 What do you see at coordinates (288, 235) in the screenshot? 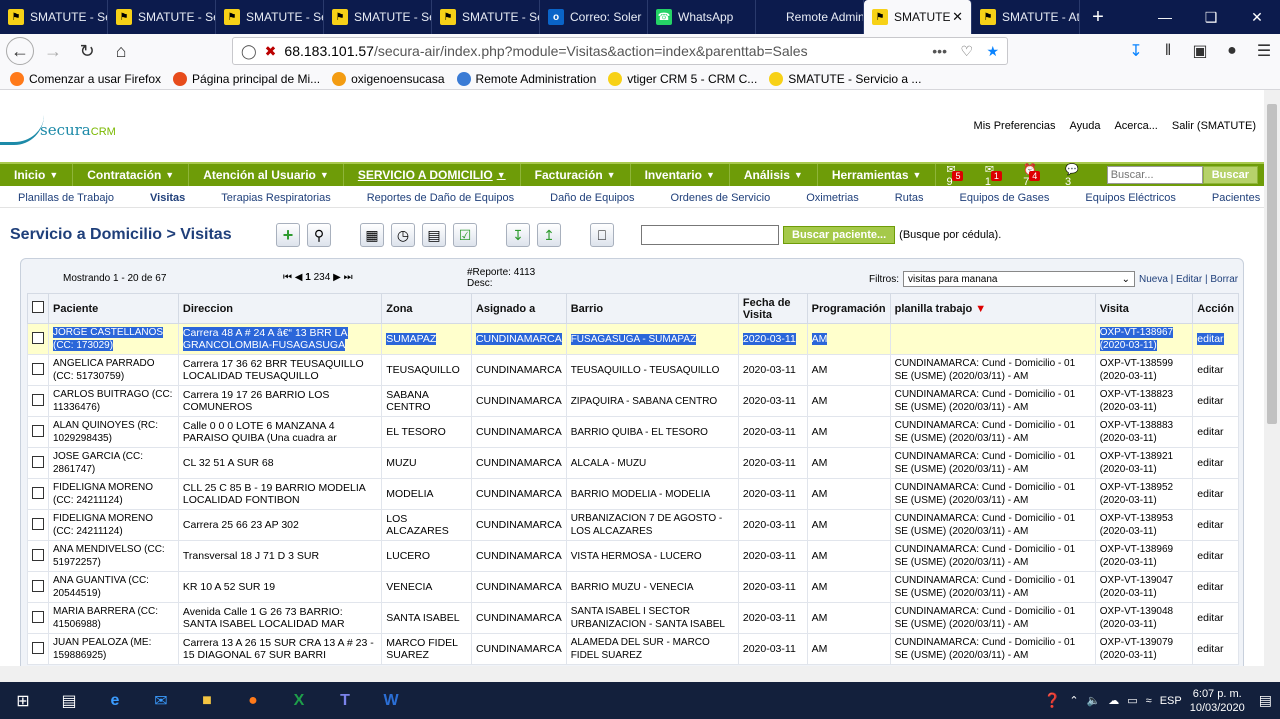
I see `add-icon: +` at bounding box center [288, 235].